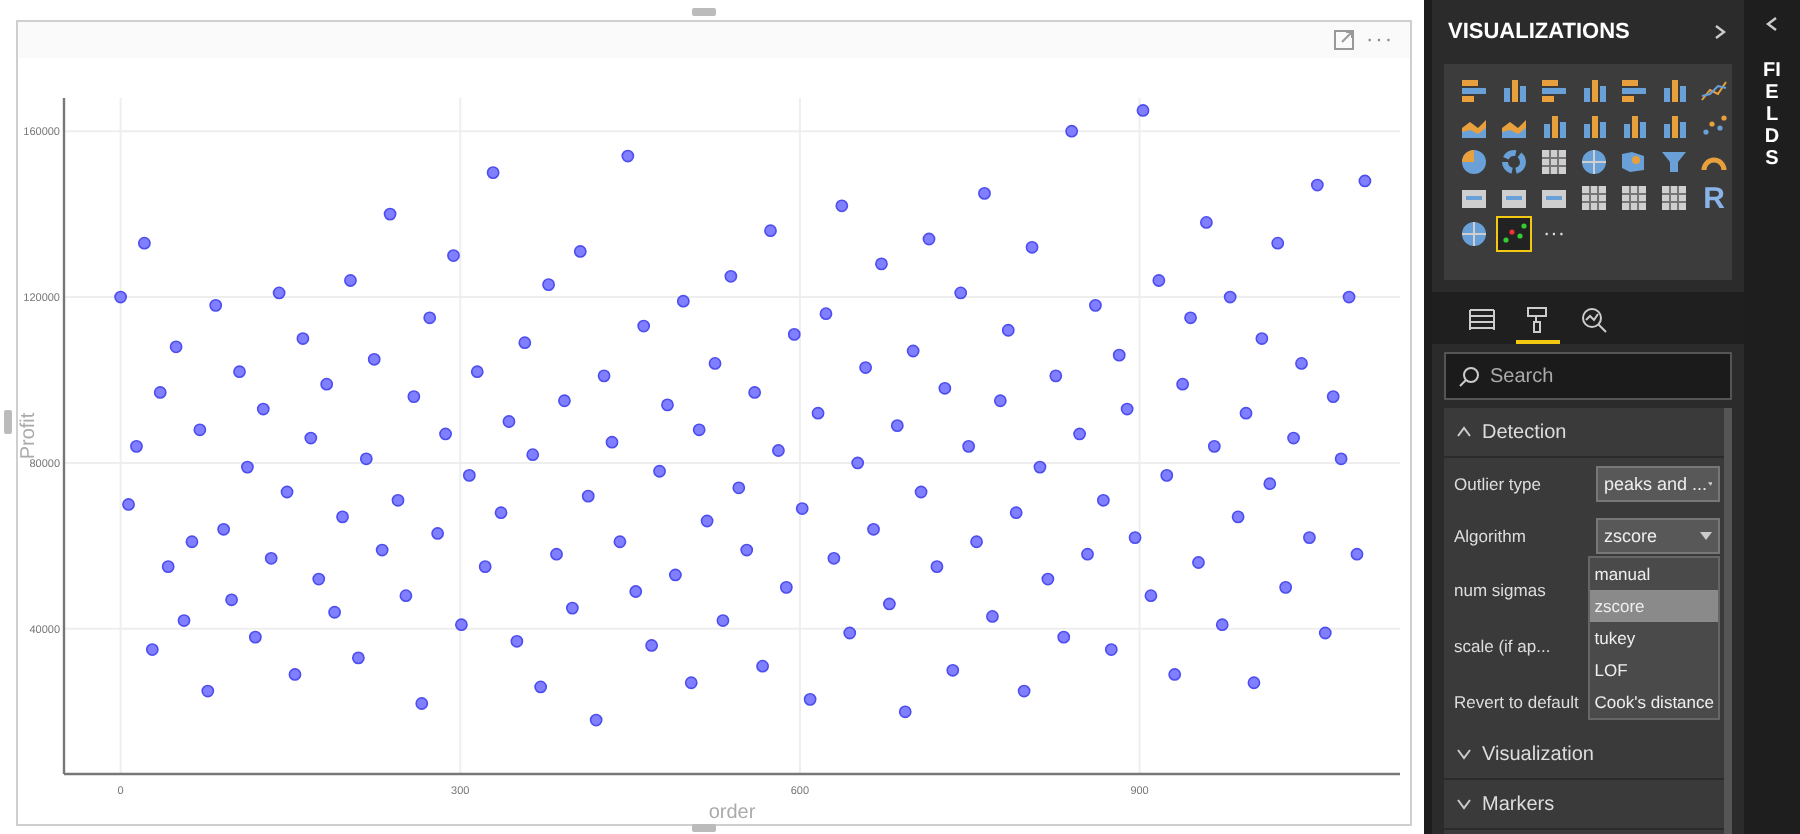  What do you see at coordinates (1514, 162) in the screenshot?
I see `donut-chart-icon` at bounding box center [1514, 162].